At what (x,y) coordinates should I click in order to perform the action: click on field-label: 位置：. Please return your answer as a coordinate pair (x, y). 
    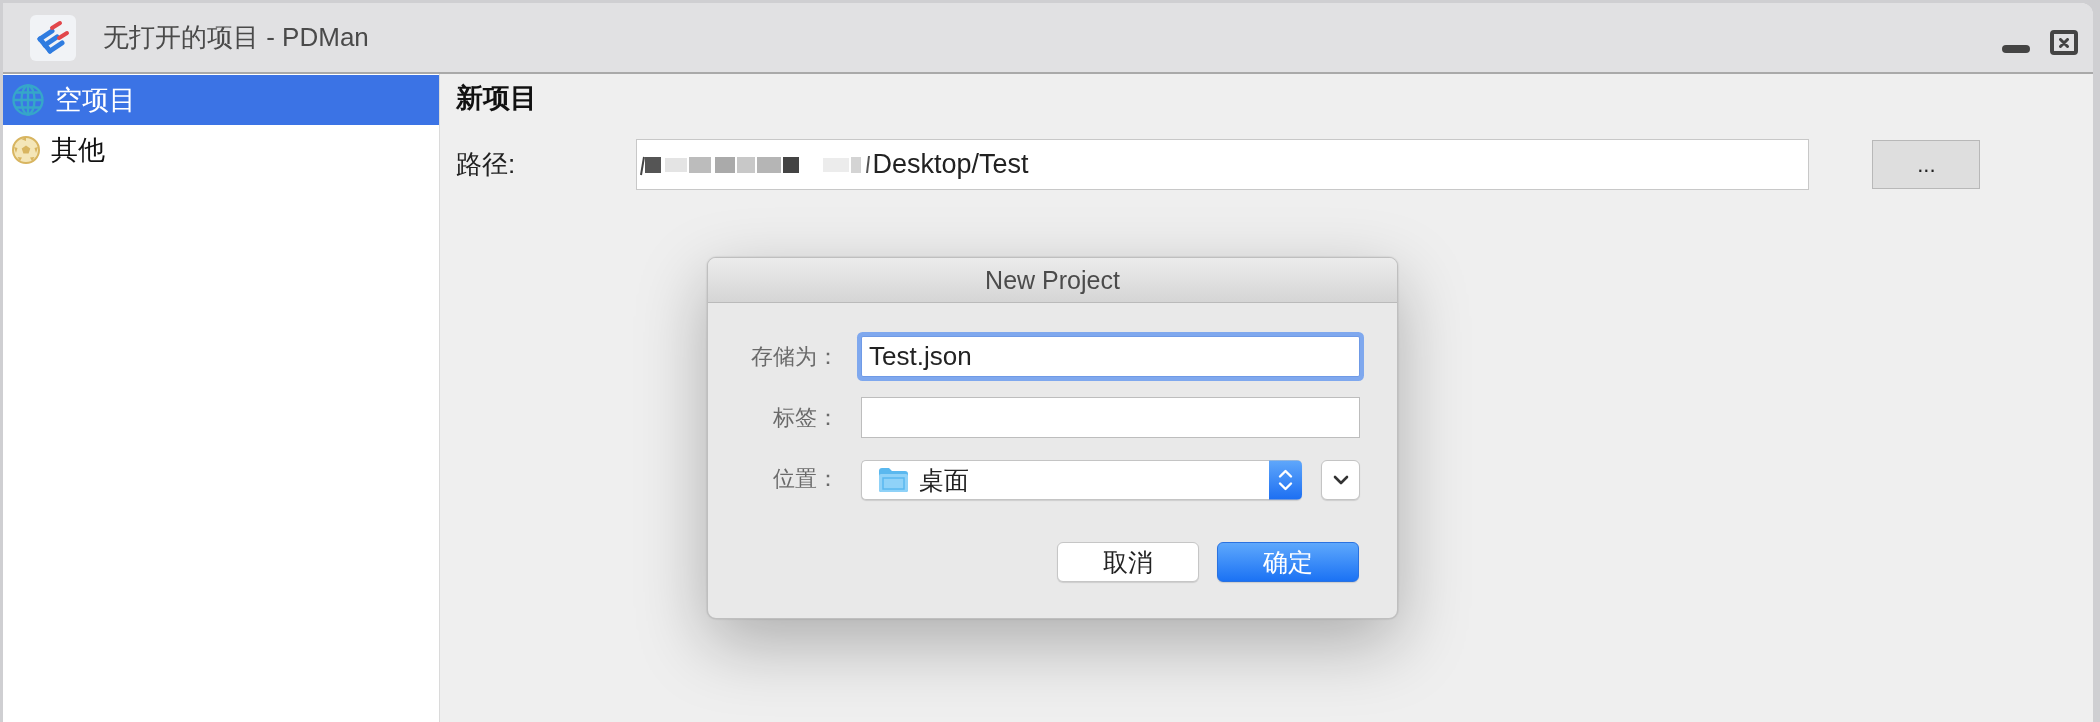
    Looking at the image, I should click on (806, 479).